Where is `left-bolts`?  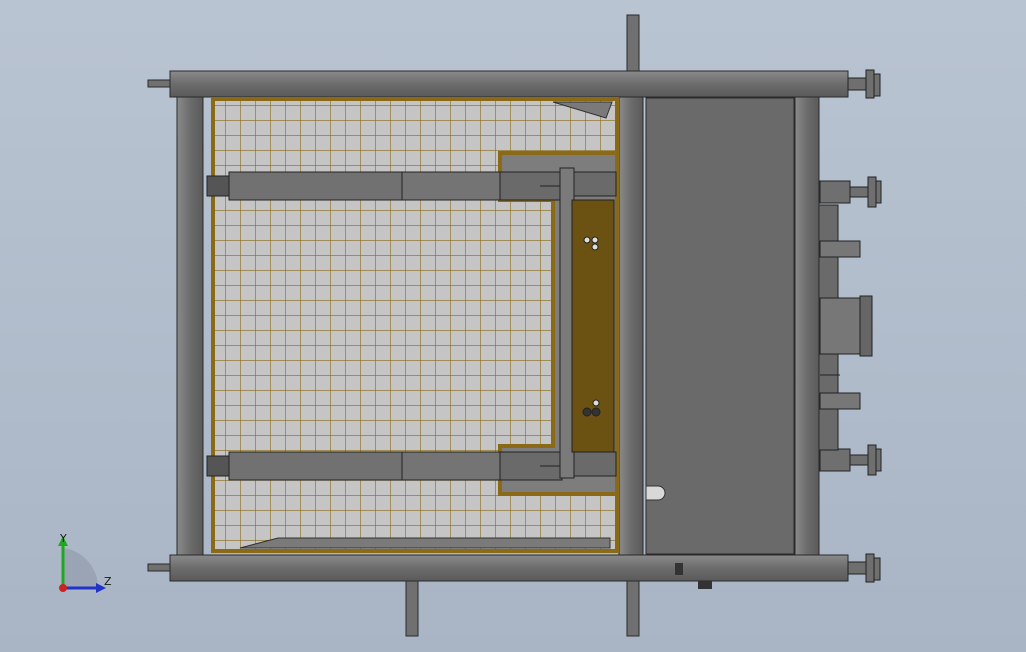 left-bolts is located at coordinates (159, 325).